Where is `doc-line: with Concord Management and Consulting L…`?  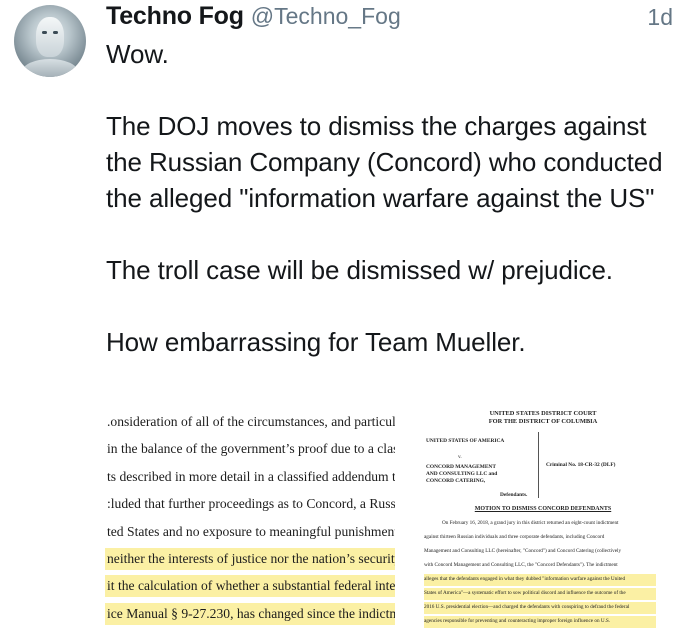
doc-line: with Concord Management and Consulting L… is located at coordinates (521, 565).